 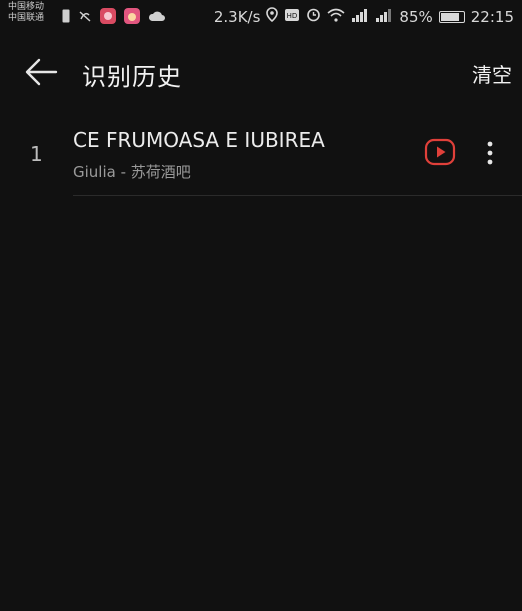 I want to click on net-speed: 2.3K/s, so click(x=237, y=16).